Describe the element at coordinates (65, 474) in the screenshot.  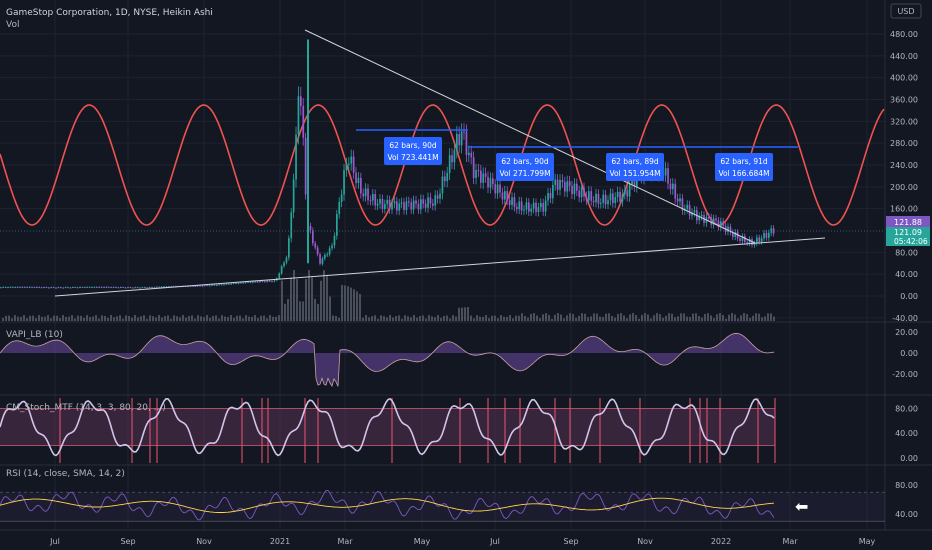
I see `rsi-title: RSI (14, close, SMA, 14, 2)` at that location.